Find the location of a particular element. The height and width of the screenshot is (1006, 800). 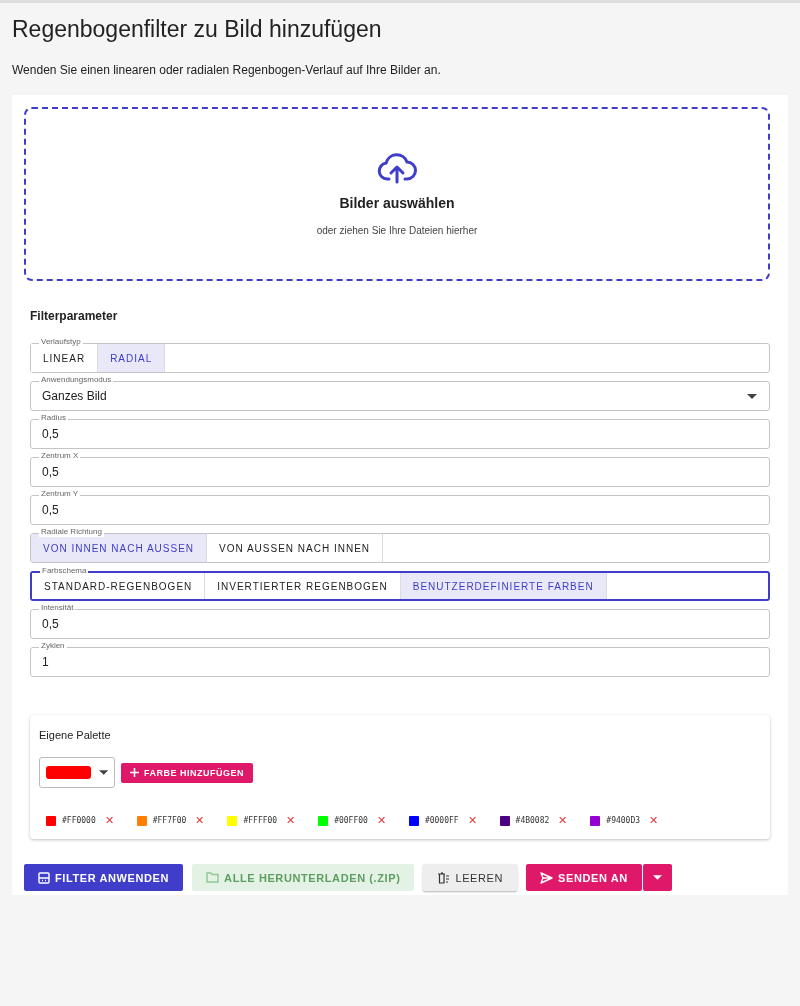

filter-icon is located at coordinates (44, 877).